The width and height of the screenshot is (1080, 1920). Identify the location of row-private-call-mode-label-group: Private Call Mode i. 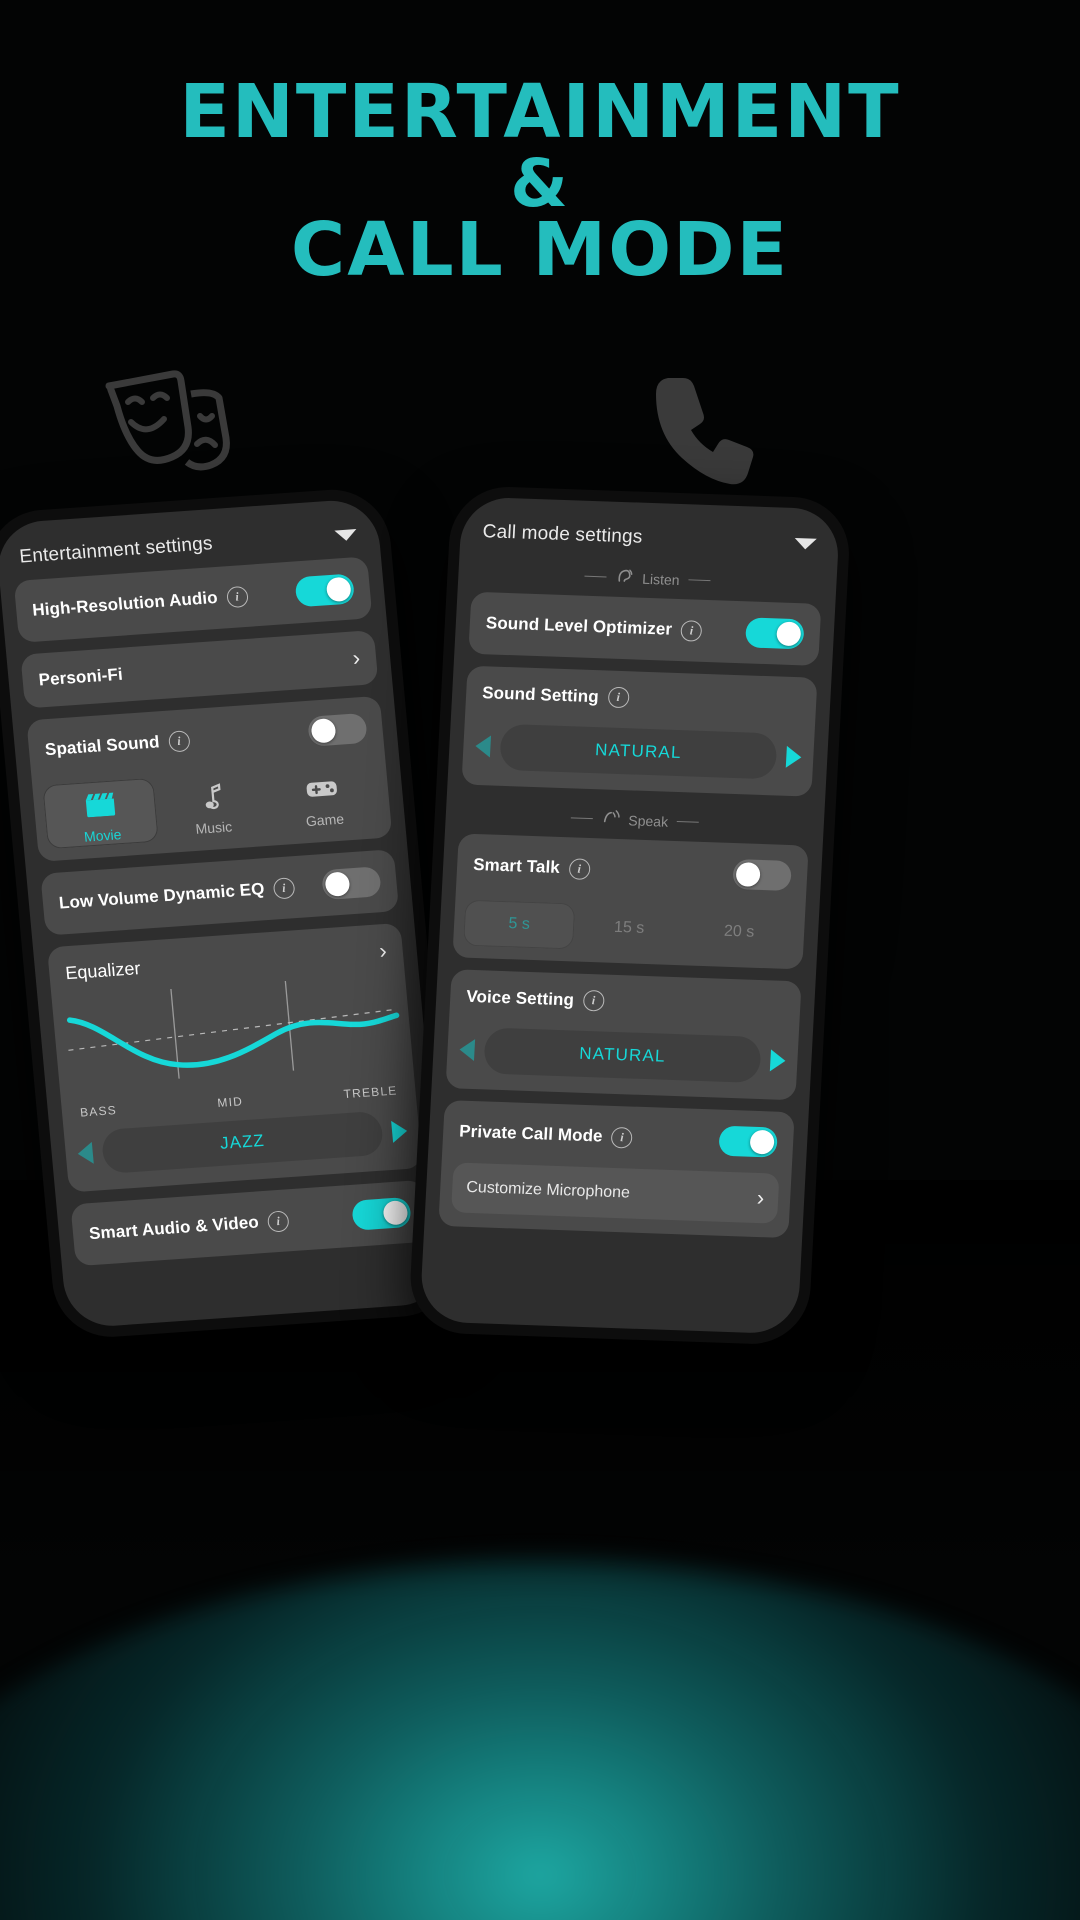
(546, 1135).